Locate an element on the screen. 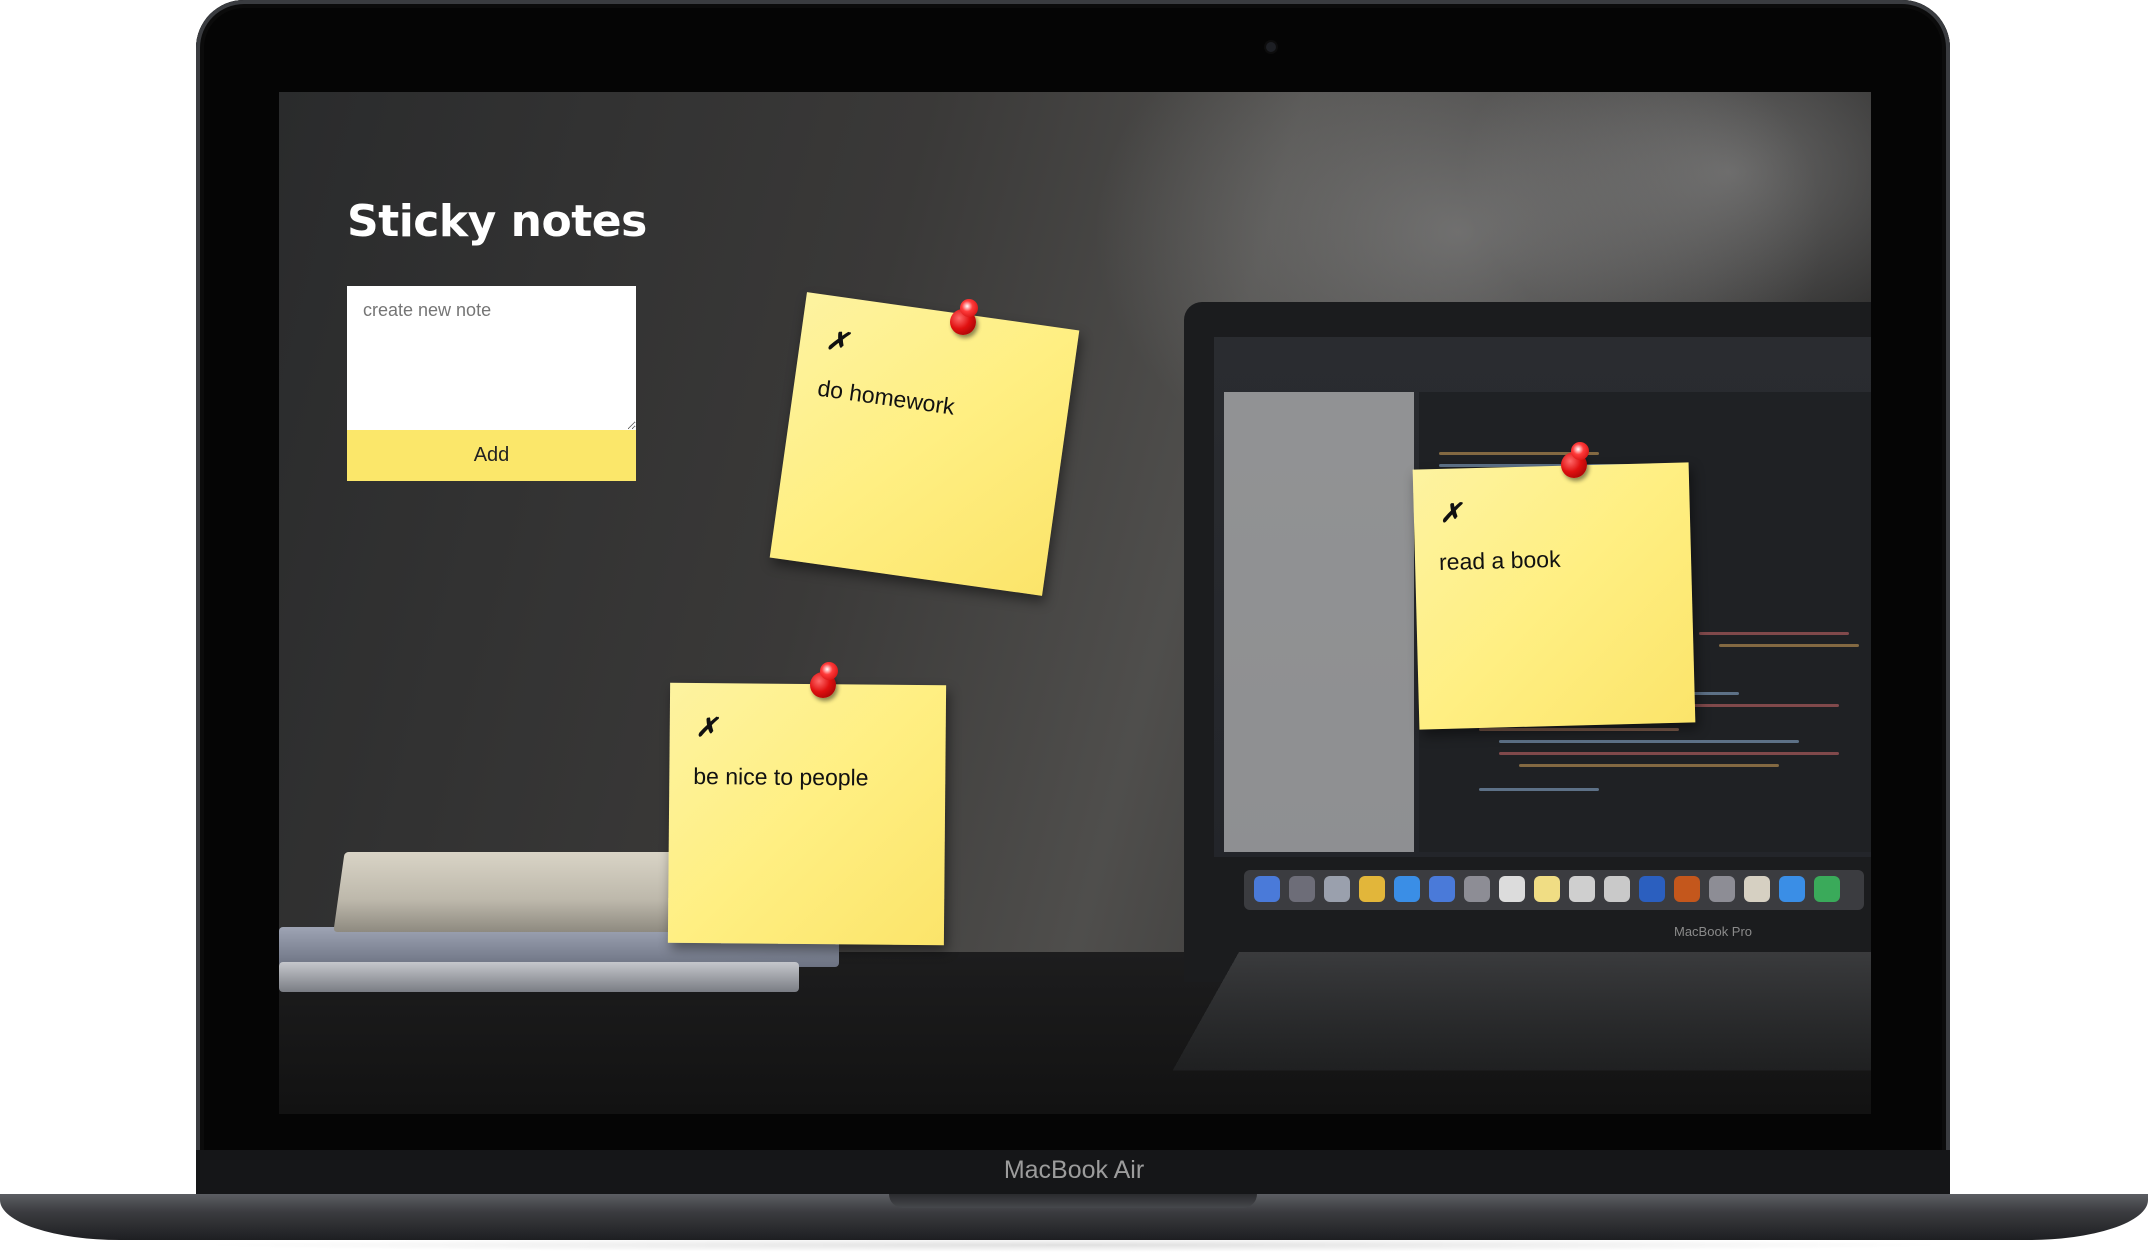  hinge-notch is located at coordinates (1073, 1201).